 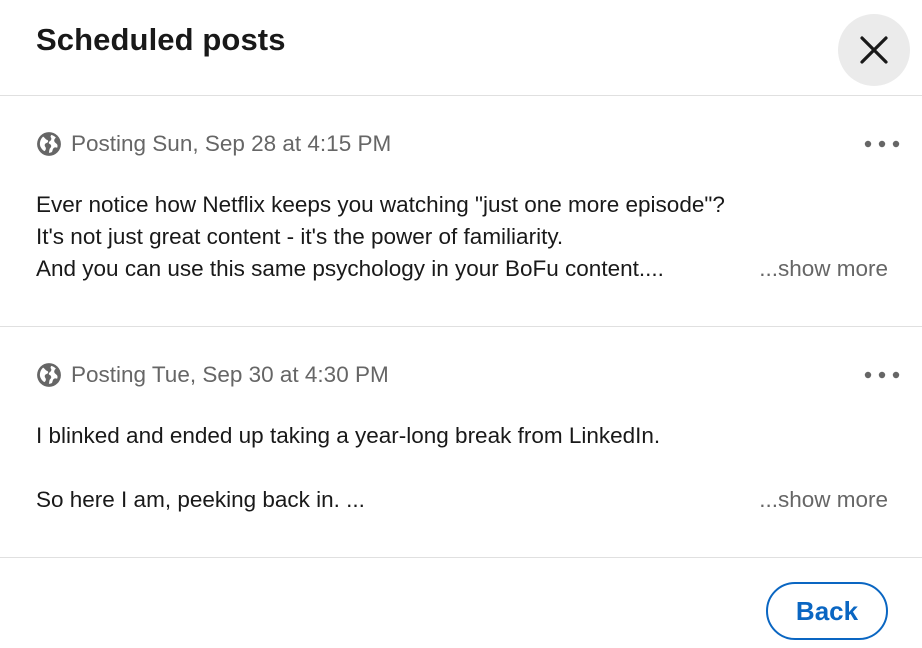 I want to click on post-schedule-time: Posting Sun, Sep 28 at 4:15 PM, so click(x=231, y=143).